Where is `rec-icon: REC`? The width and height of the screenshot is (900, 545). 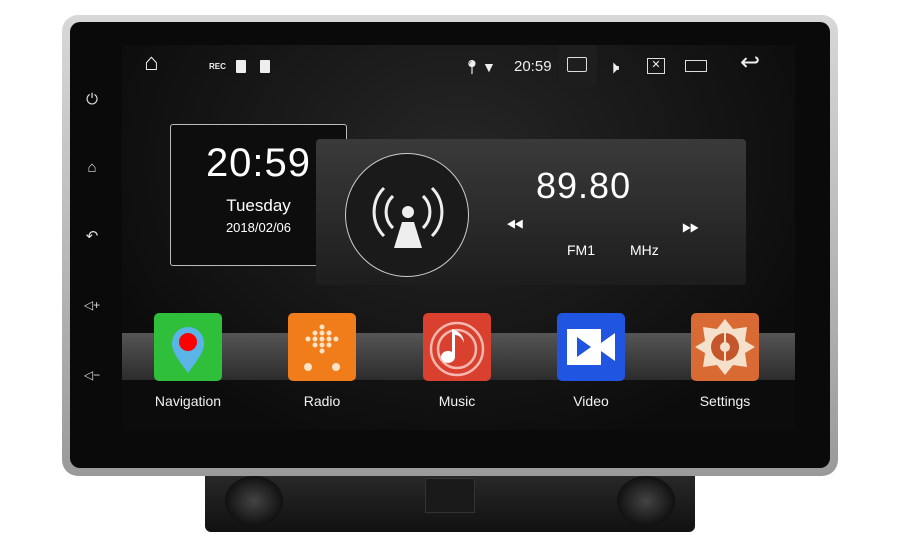
rec-icon: REC is located at coordinates (217, 66).